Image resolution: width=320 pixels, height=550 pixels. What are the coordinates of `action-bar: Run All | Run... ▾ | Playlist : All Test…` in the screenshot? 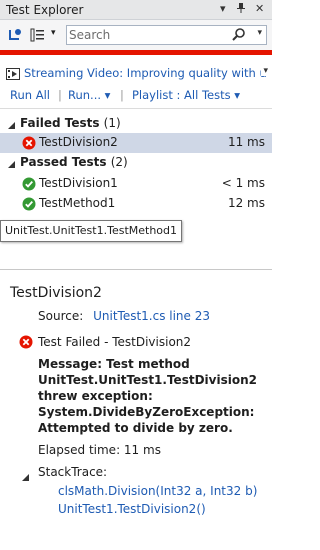 It's located at (136, 97).